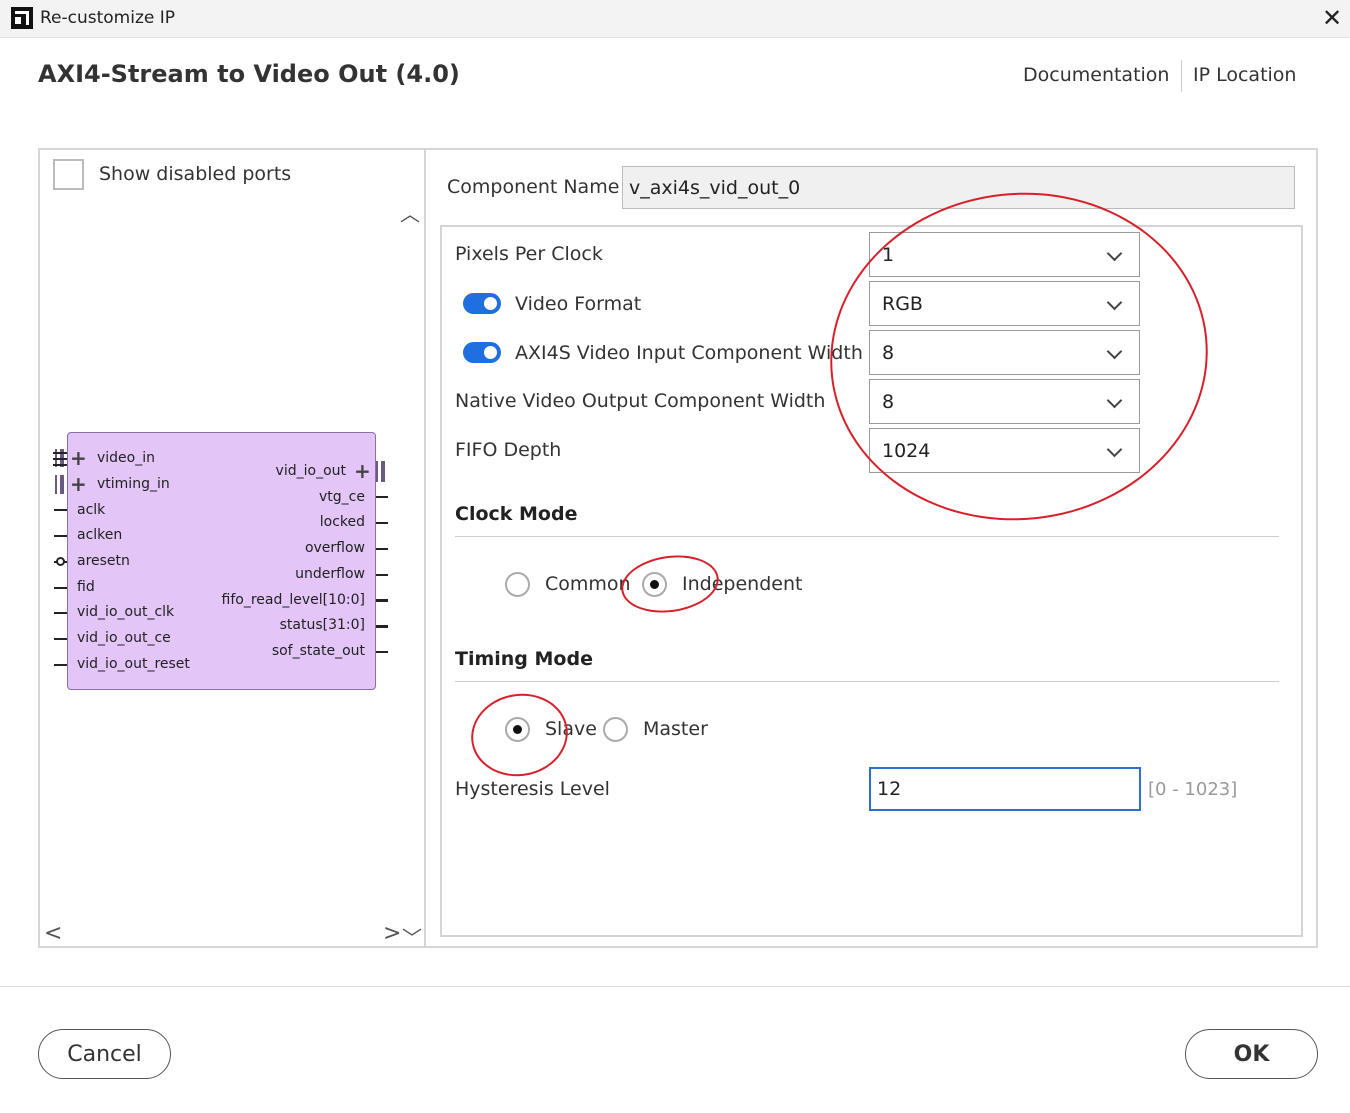 The image size is (1350, 1113). I want to click on link-separator, so click(1181, 76).